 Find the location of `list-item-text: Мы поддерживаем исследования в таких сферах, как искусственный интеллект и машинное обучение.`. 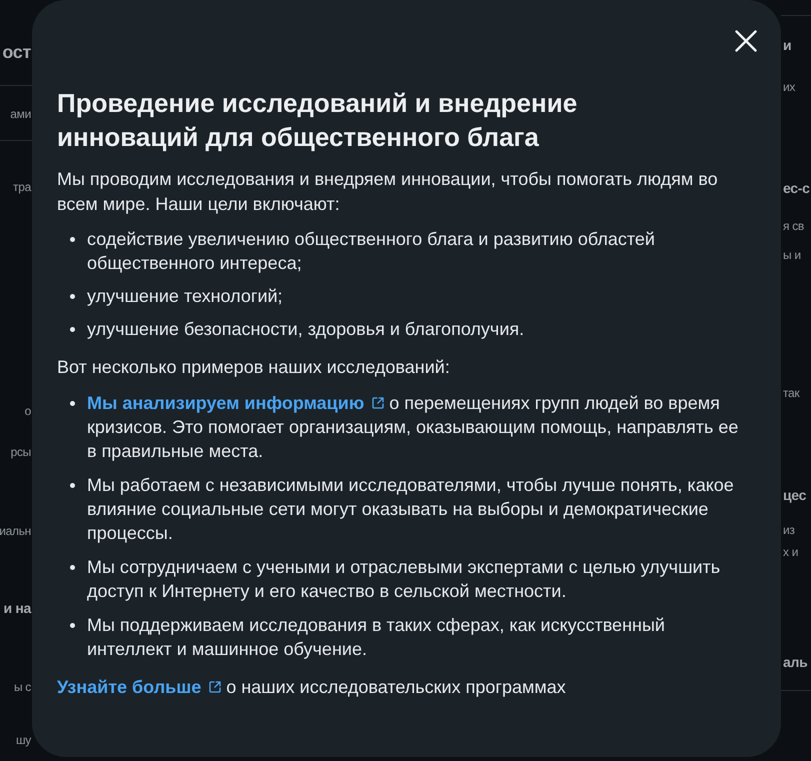

list-item-text: Мы поддерживаем исследования в таких сферах, как искусственный интеллект и машинное обучение. is located at coordinates (376, 637).